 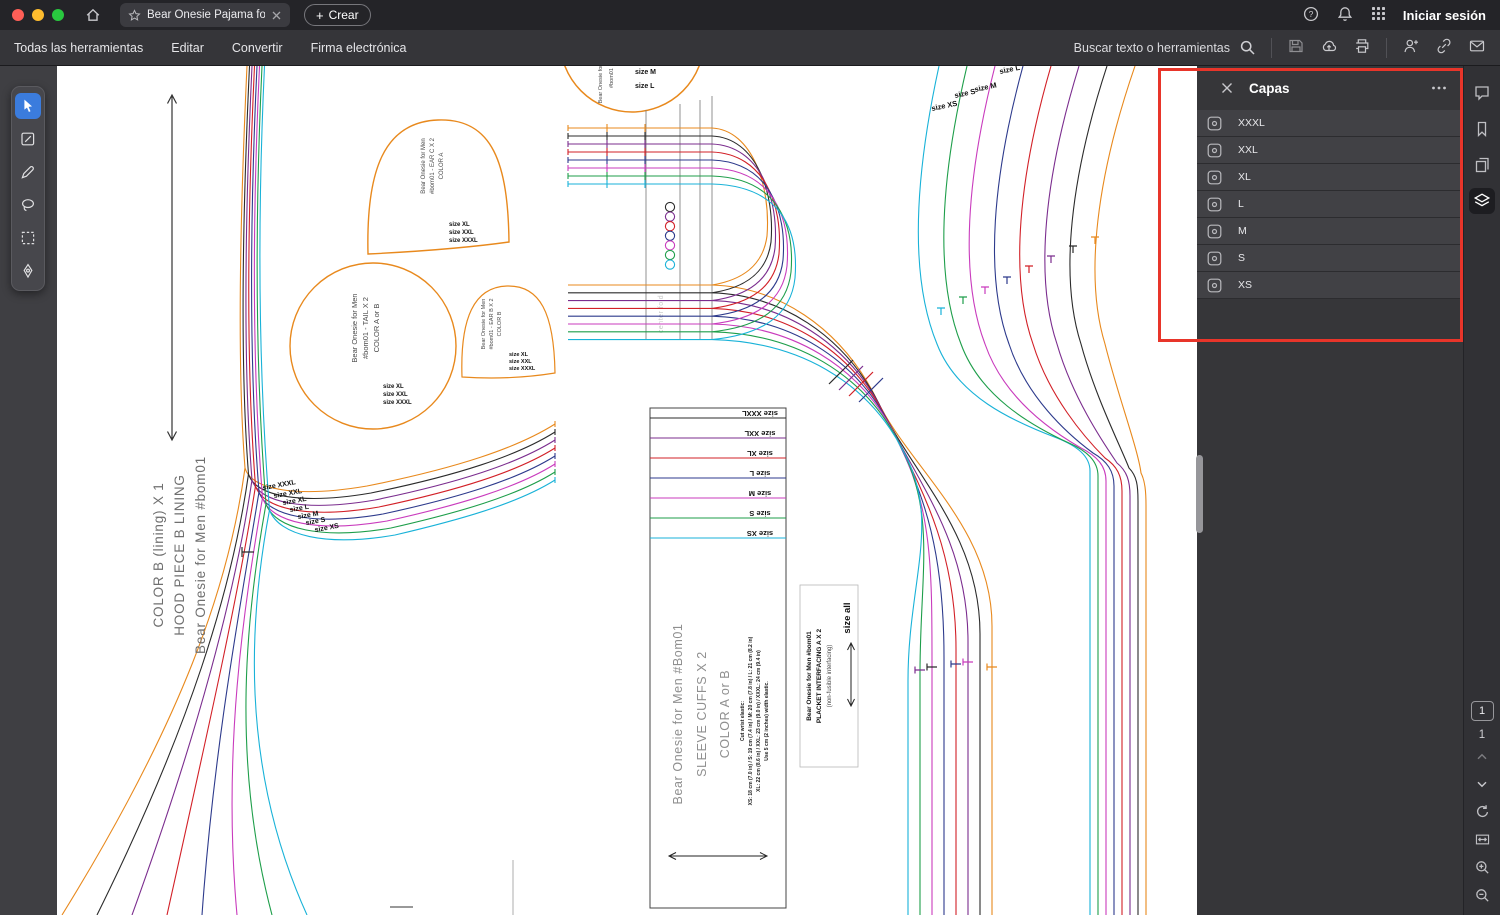 I want to click on search-label: Buscar texto o herramientas, so click(x=1151, y=47).